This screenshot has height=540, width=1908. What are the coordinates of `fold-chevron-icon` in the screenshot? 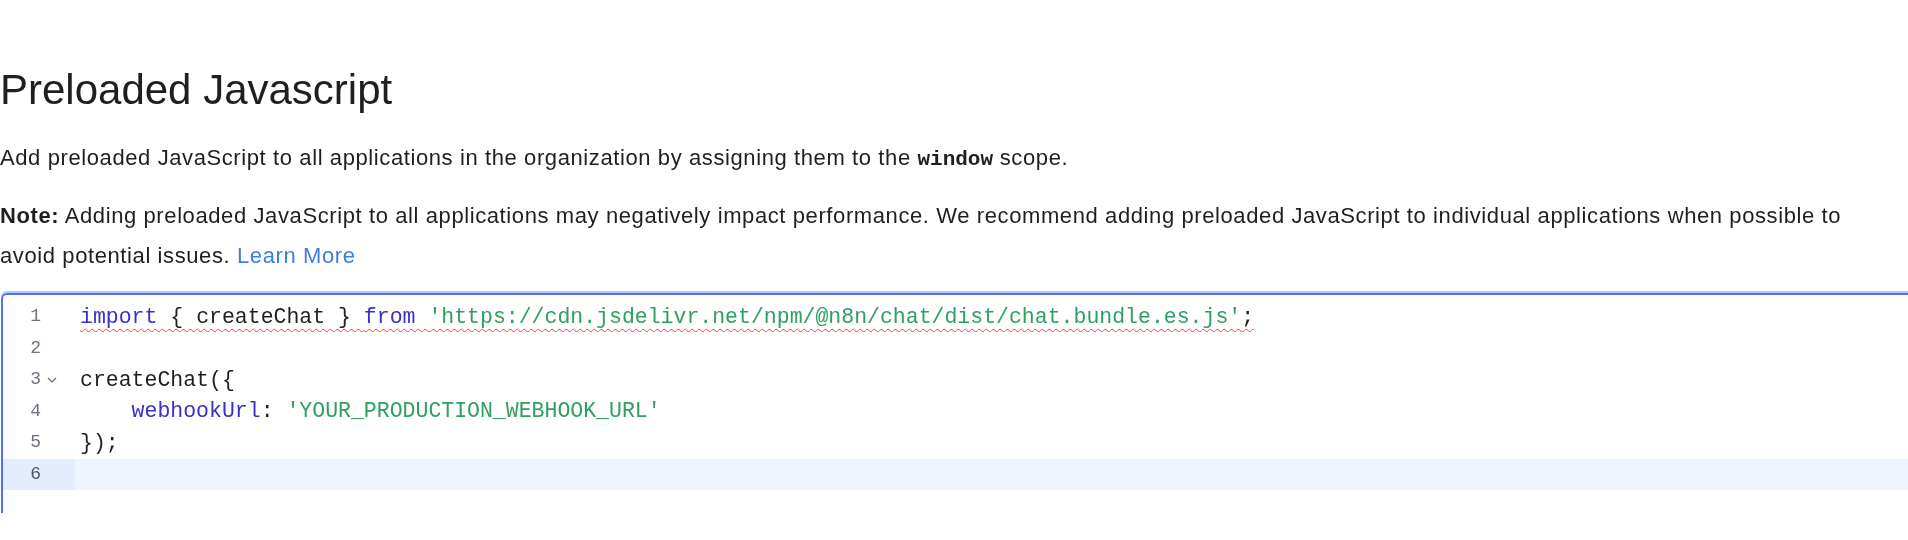 It's located at (52, 379).